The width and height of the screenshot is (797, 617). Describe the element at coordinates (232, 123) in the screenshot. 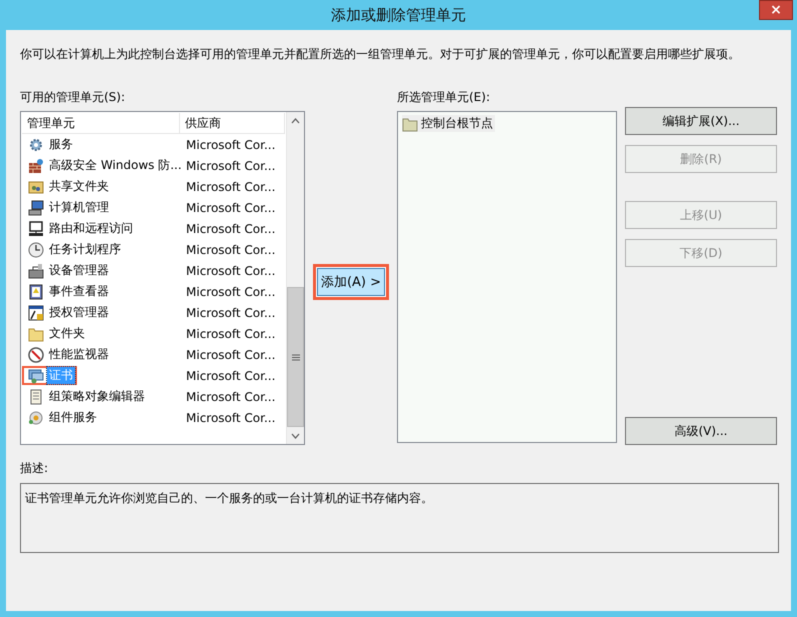

I see `column-header: 供应商` at that location.